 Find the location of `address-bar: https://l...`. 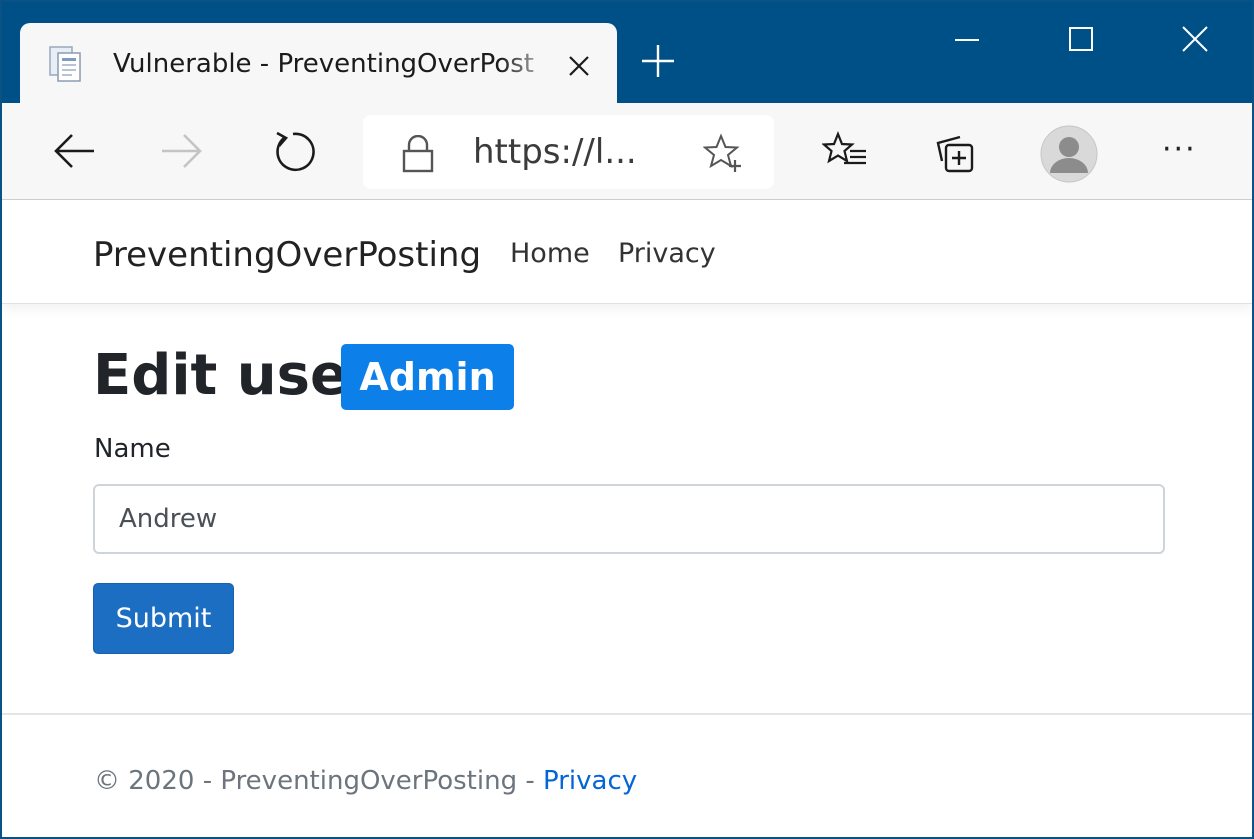

address-bar: https://l... is located at coordinates (568, 152).